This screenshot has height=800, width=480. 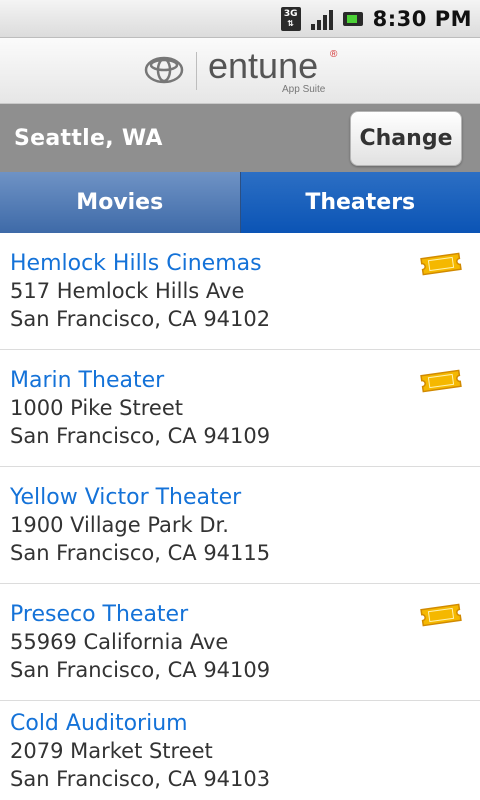 What do you see at coordinates (263, 65) in the screenshot?
I see `entune-wordmark: entune` at bounding box center [263, 65].